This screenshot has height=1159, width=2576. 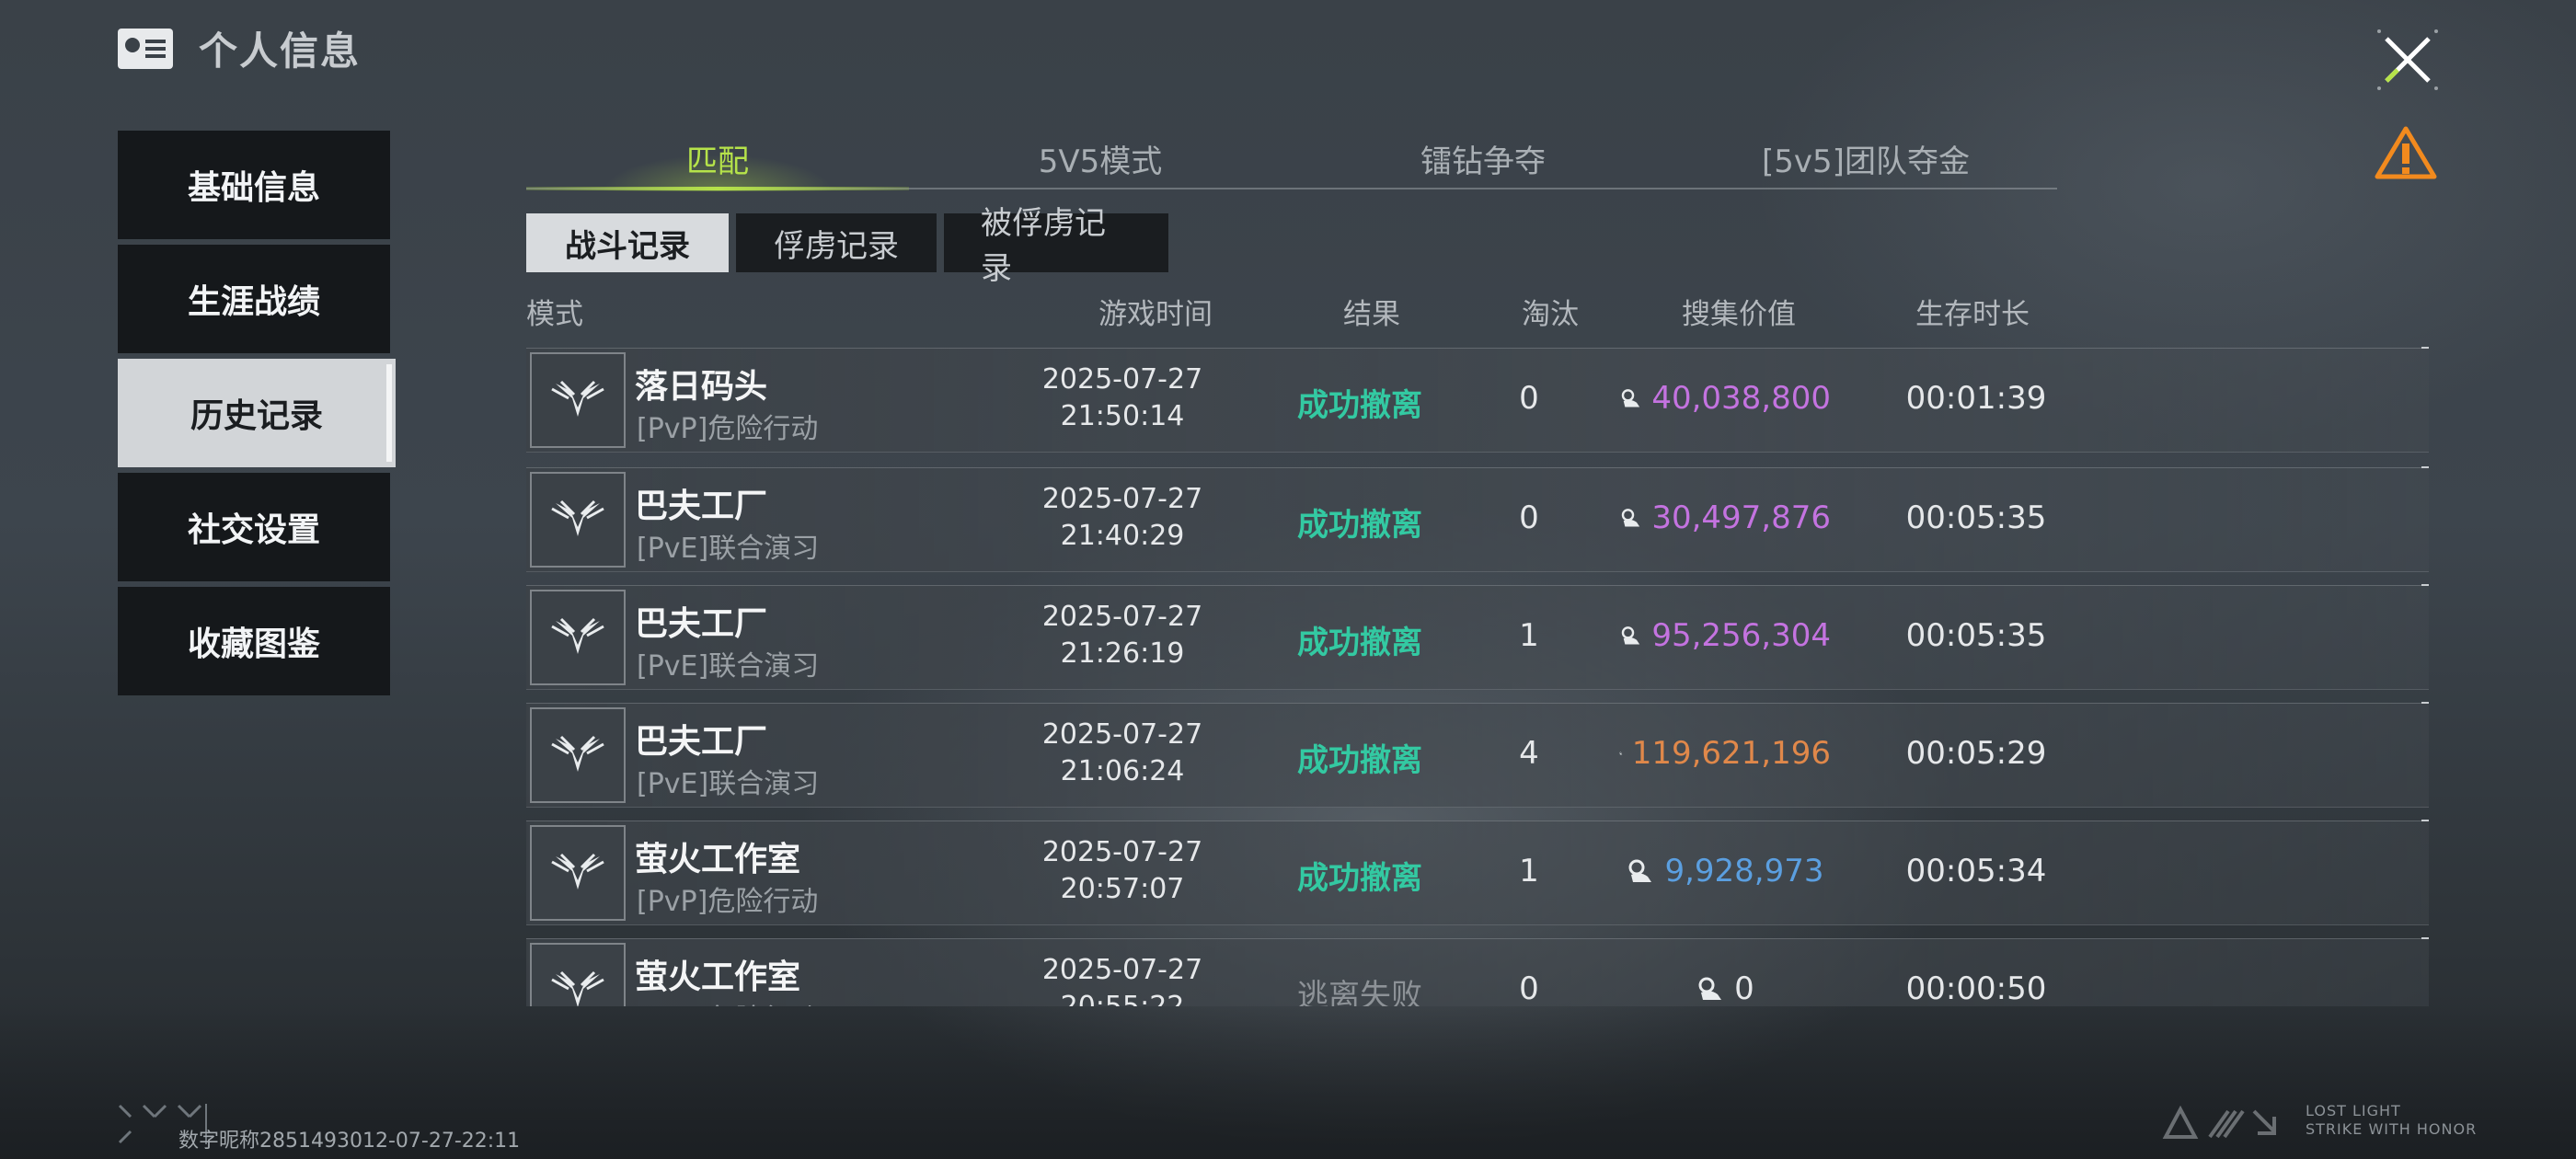 I want to click on sidebar-item-collection: 收藏图鉴, so click(x=254, y=641).